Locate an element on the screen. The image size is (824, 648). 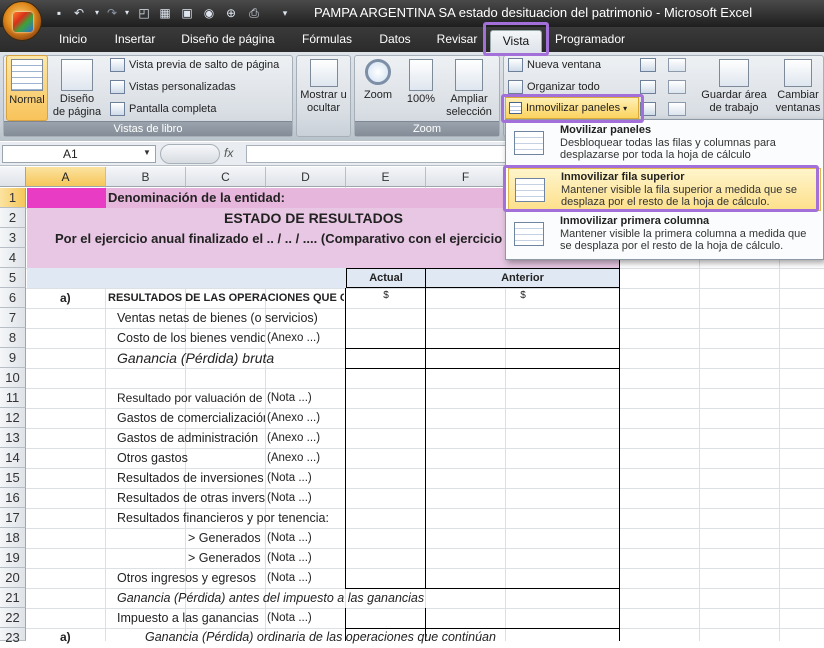
column-header-d: D is located at coordinates (306, 177).